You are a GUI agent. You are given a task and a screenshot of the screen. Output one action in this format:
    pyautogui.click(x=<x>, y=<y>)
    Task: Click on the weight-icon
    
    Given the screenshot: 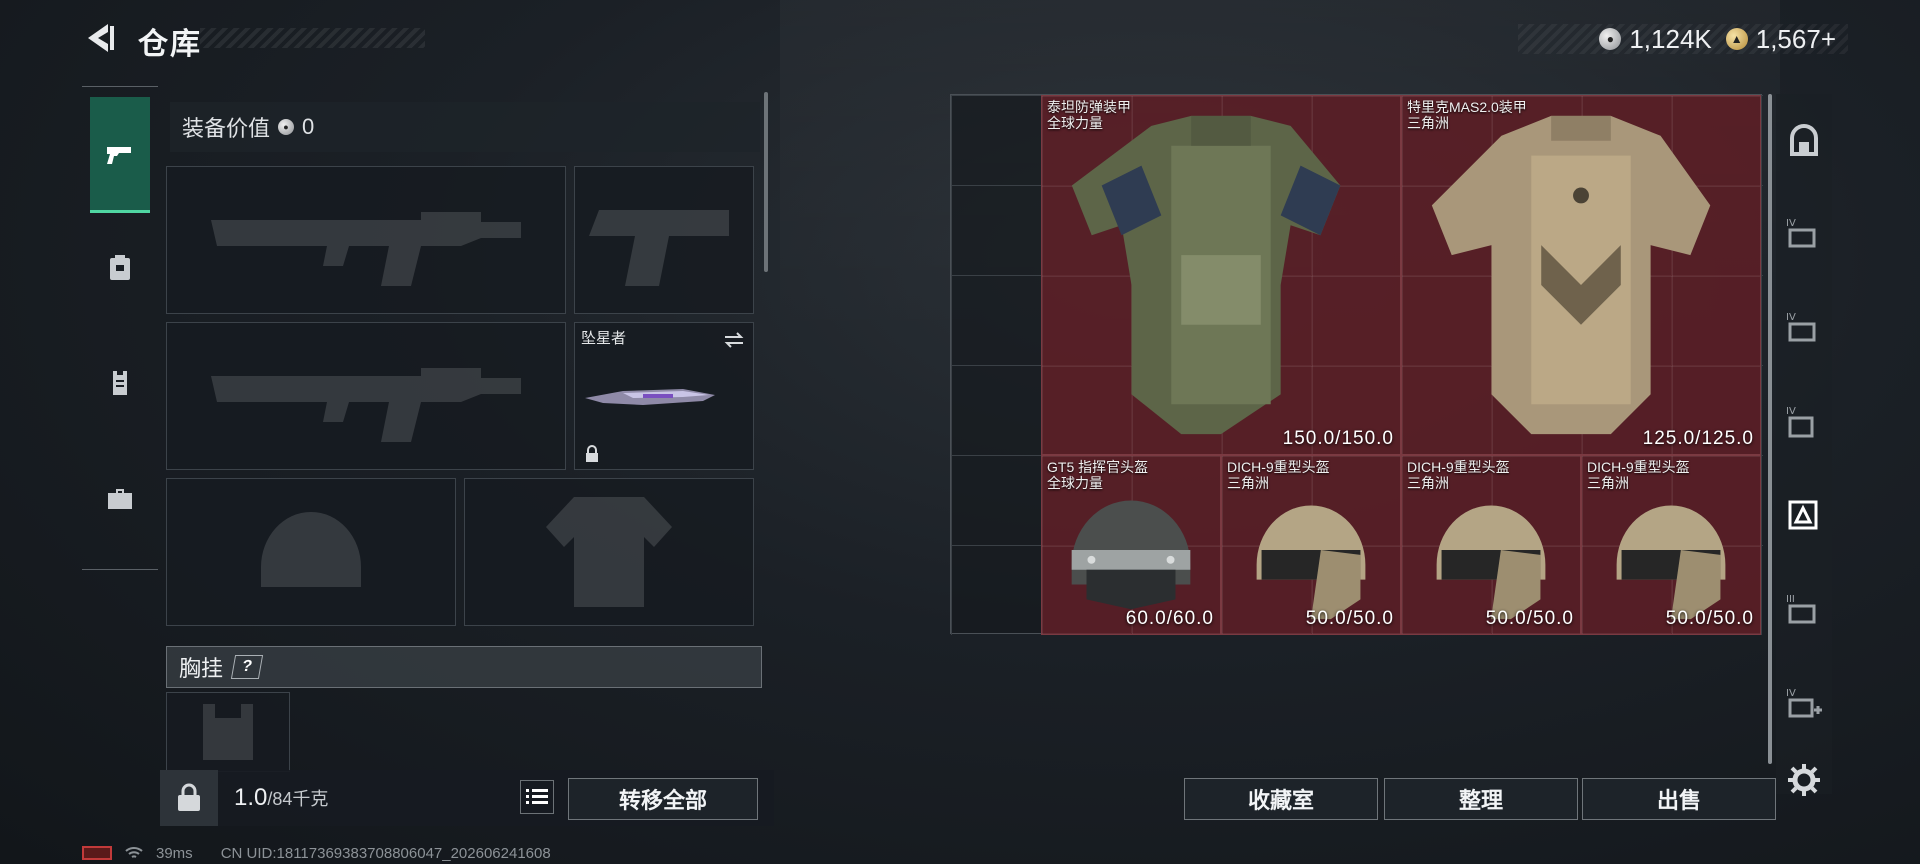 What is the action you would take?
    pyautogui.click(x=189, y=797)
    